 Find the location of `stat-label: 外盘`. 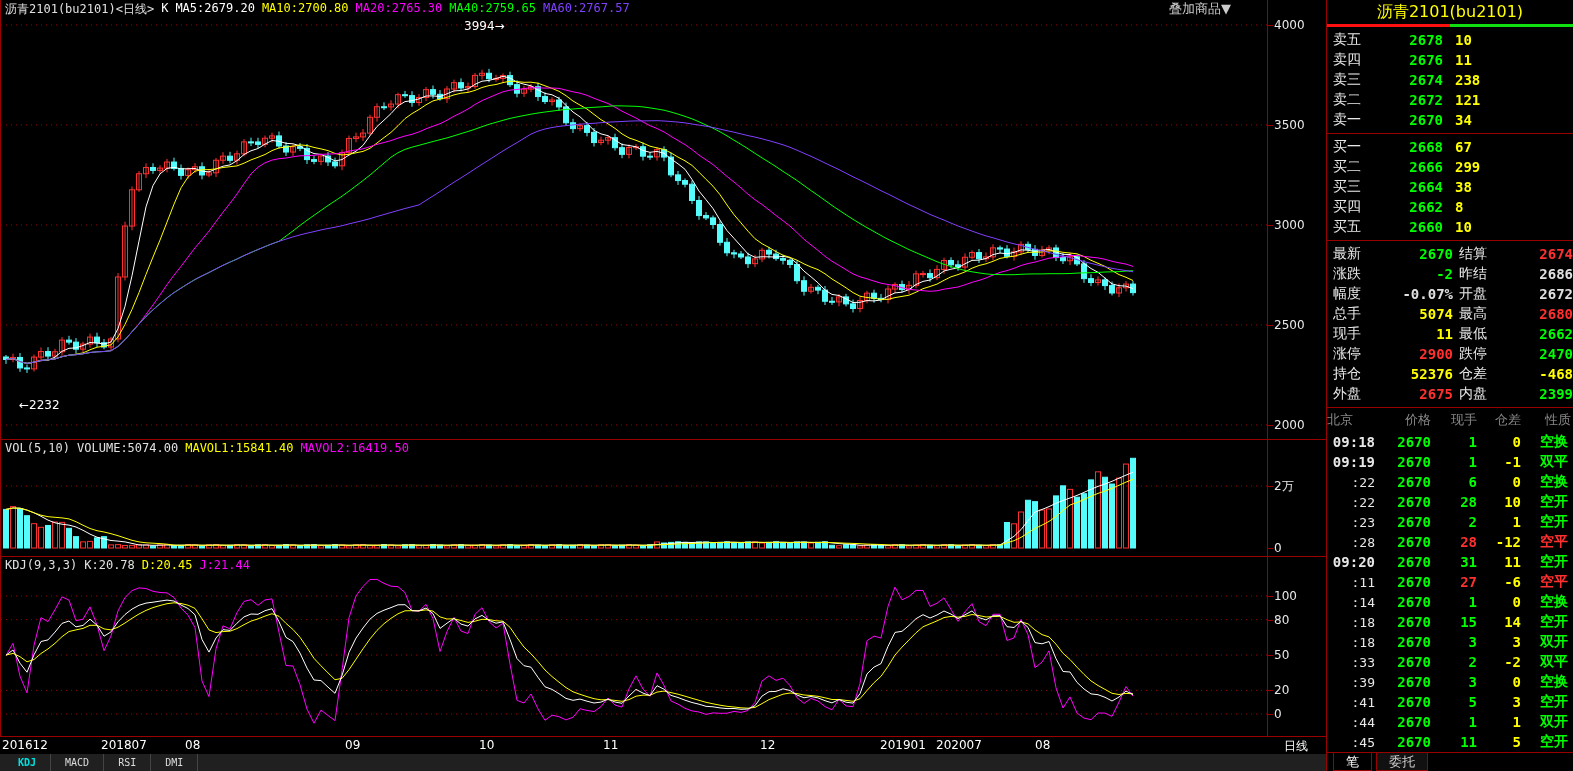

stat-label: 外盘 is located at coordinates (1347, 394).